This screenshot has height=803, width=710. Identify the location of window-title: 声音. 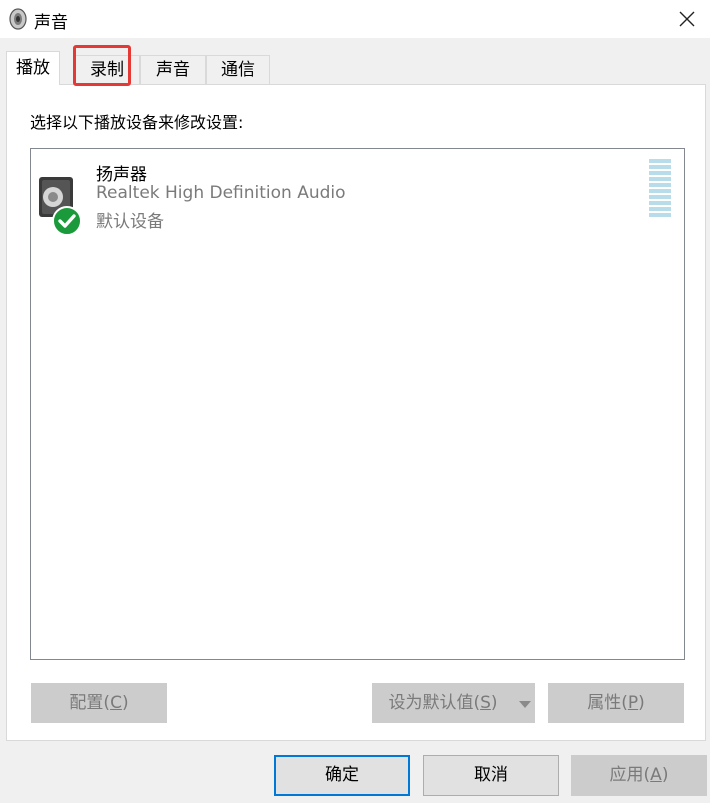
(51, 23).